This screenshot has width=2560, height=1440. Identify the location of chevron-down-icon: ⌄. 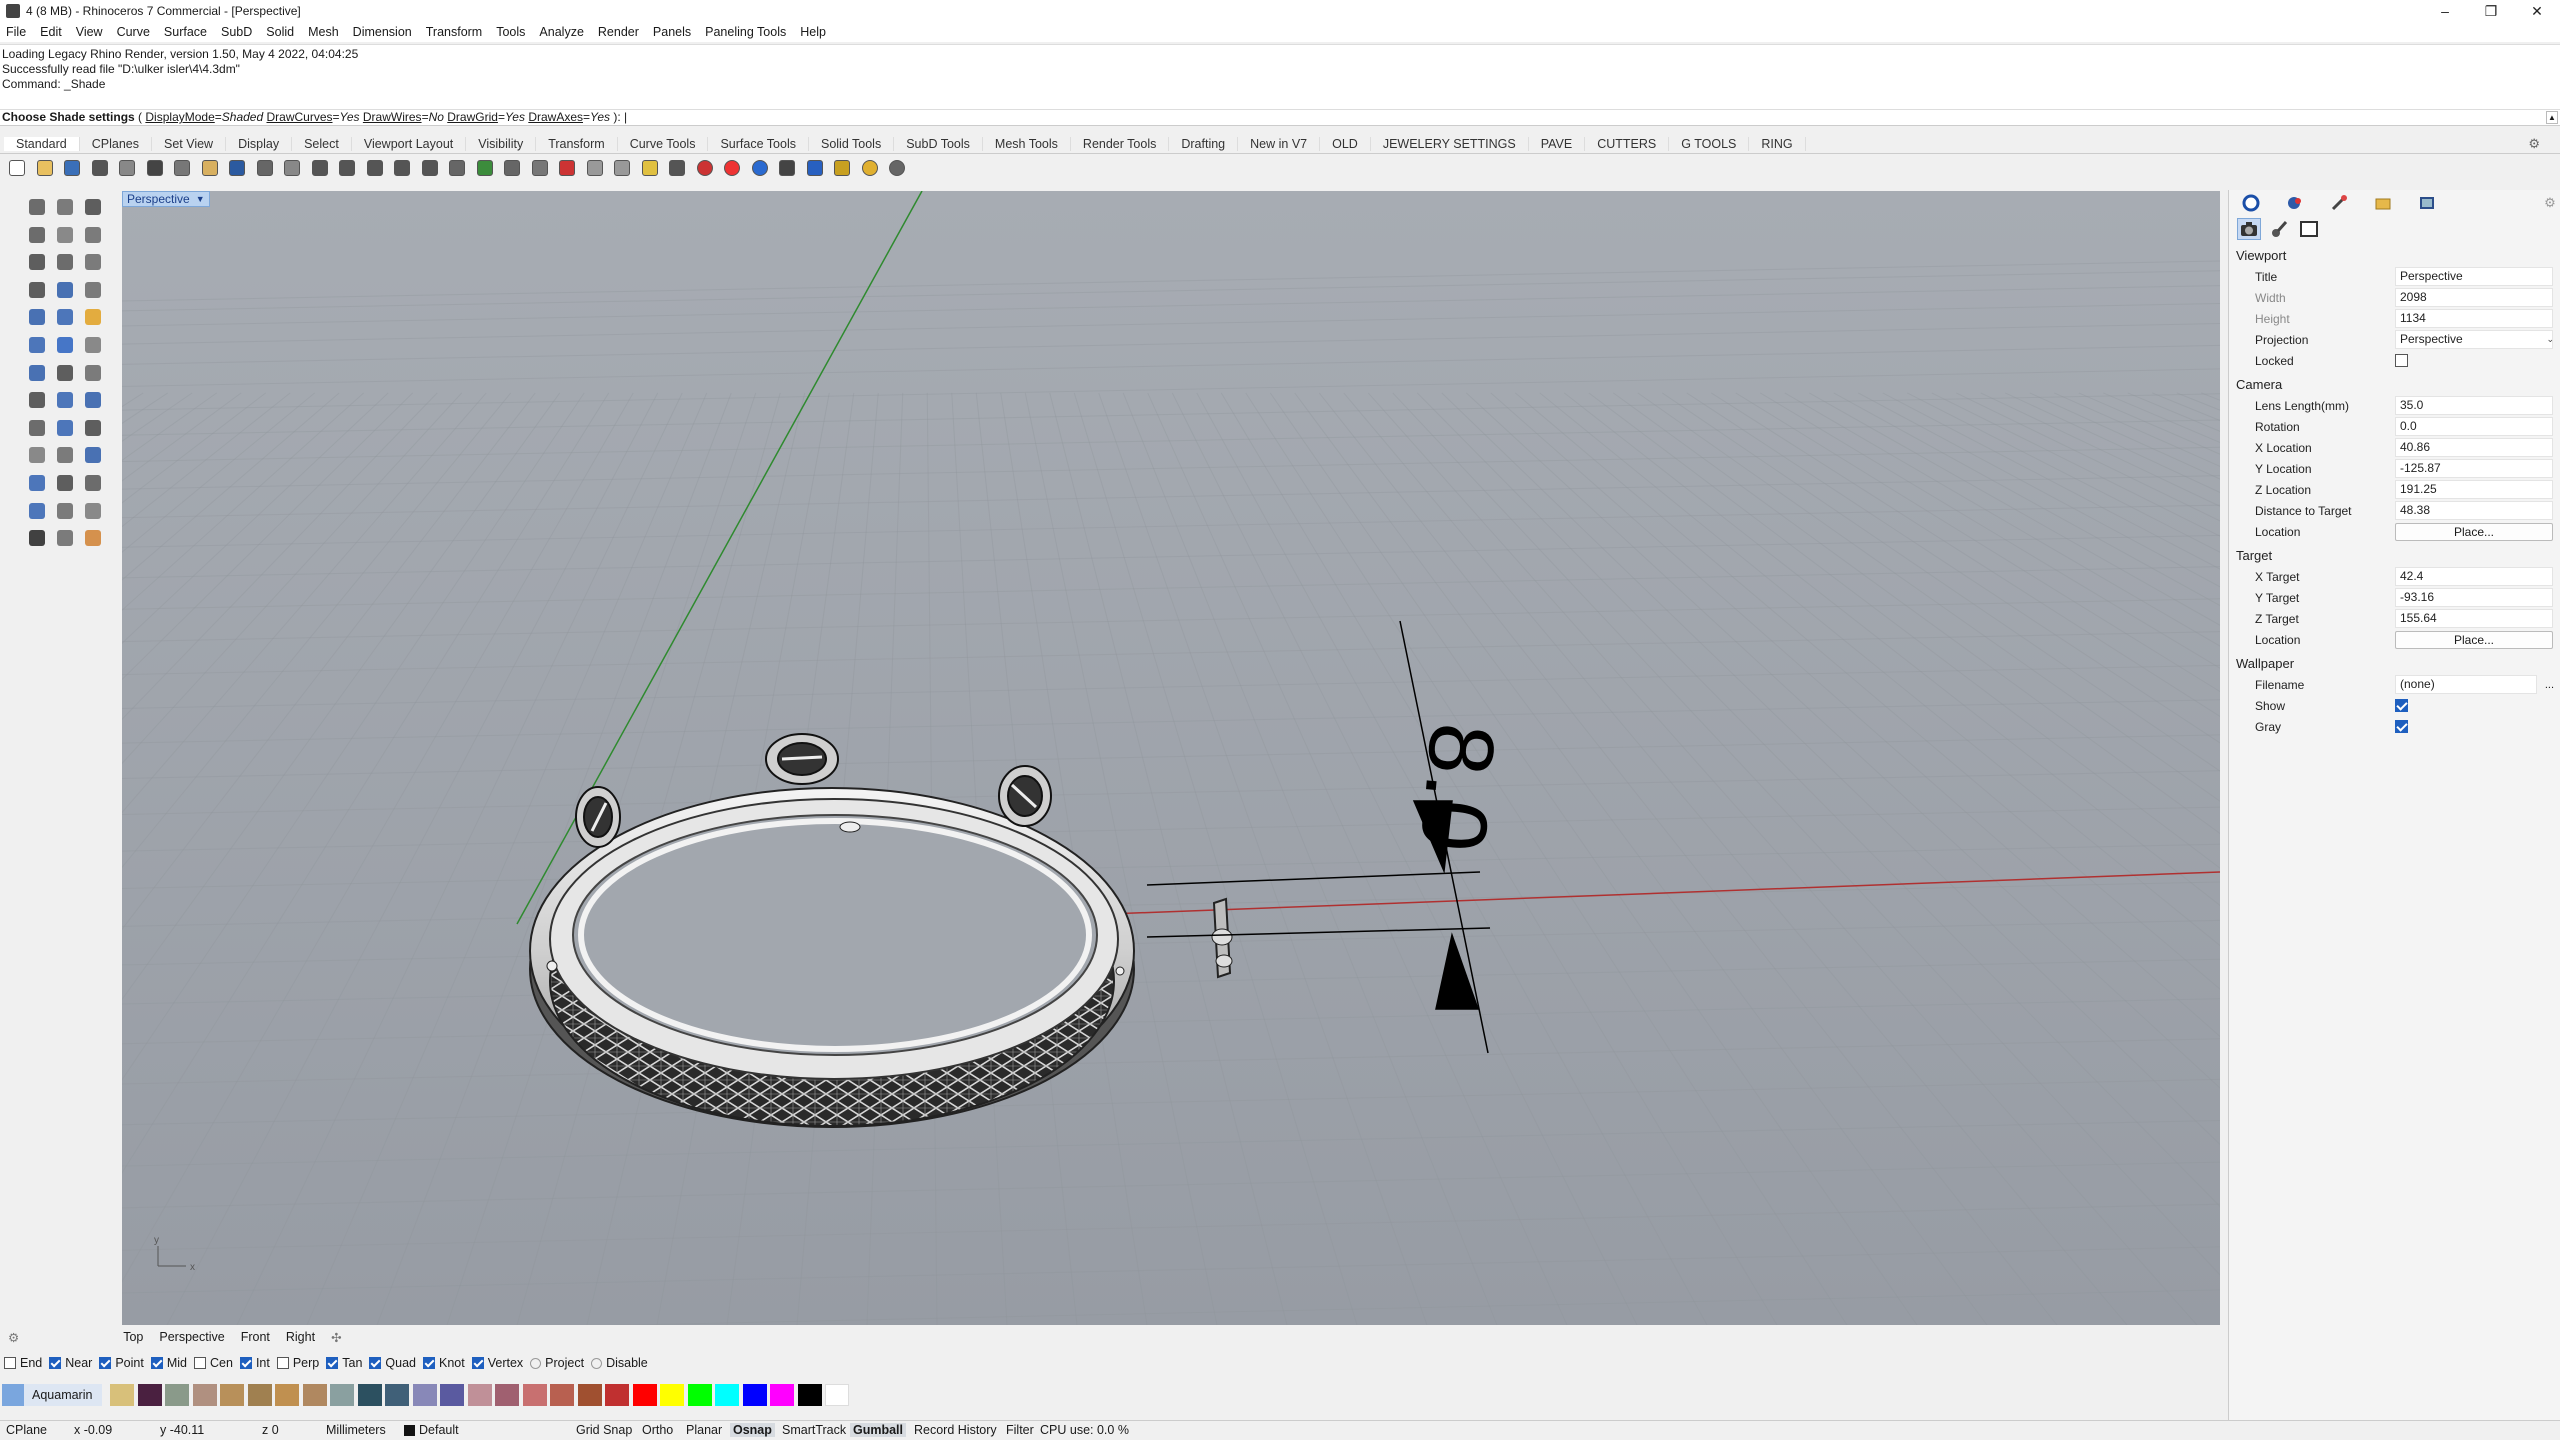
(2550, 339).